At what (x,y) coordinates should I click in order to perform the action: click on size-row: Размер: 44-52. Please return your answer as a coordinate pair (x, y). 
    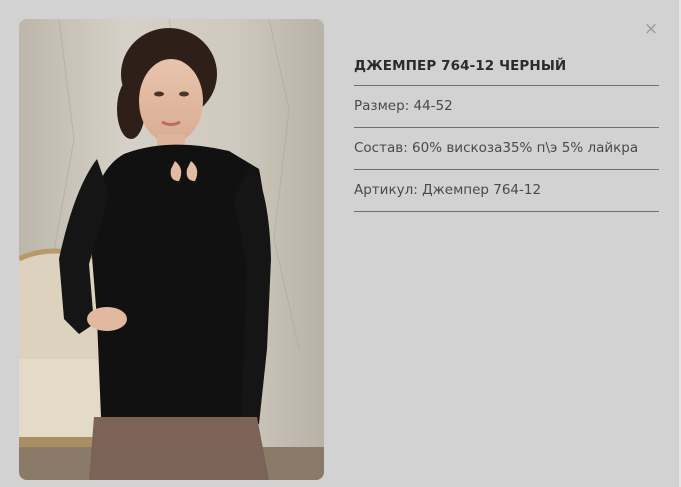
    Looking at the image, I should click on (506, 107).